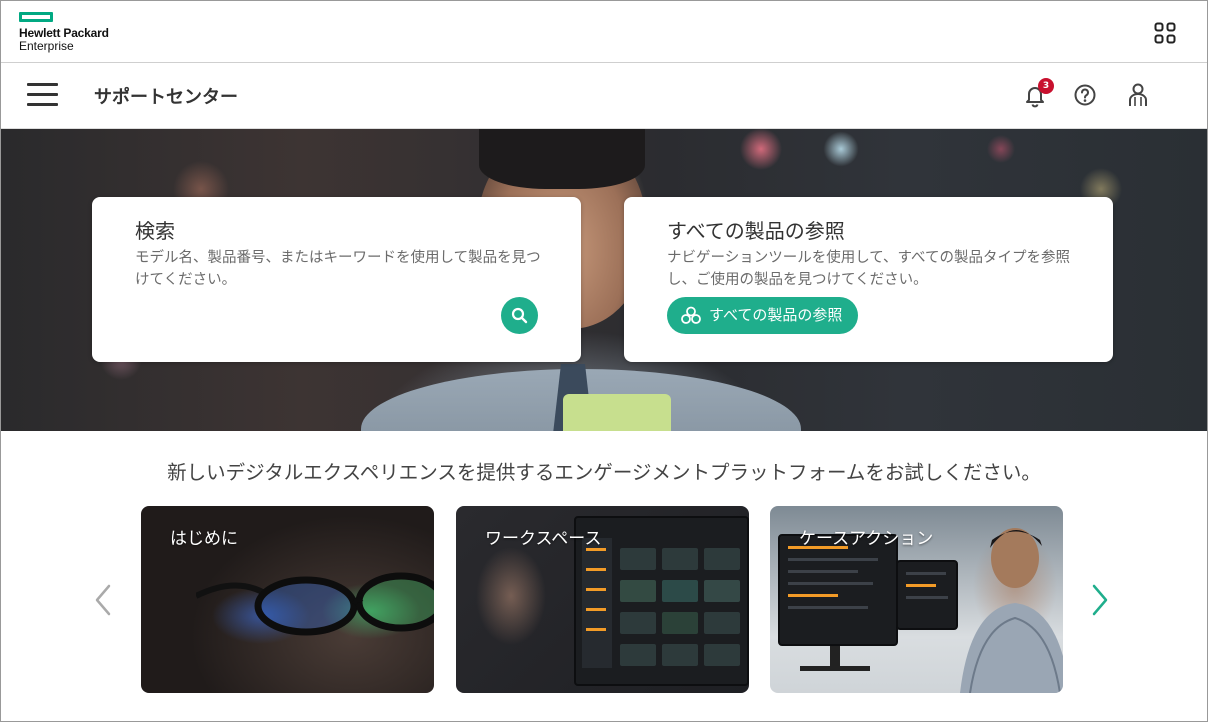 This screenshot has height=722, width=1208. Describe the element at coordinates (315, 604) in the screenshot. I see `glasses-illustration` at that location.